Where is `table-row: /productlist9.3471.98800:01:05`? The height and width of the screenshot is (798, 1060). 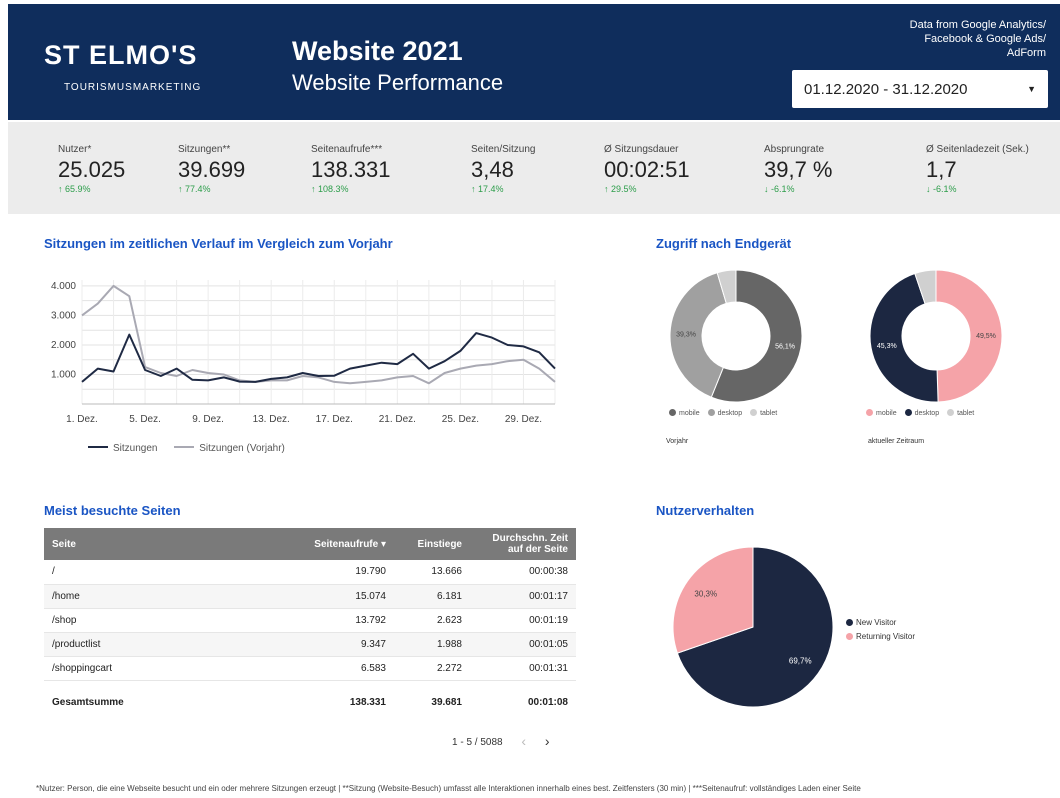
table-row: /productlist9.3471.98800:01:05 is located at coordinates (310, 644).